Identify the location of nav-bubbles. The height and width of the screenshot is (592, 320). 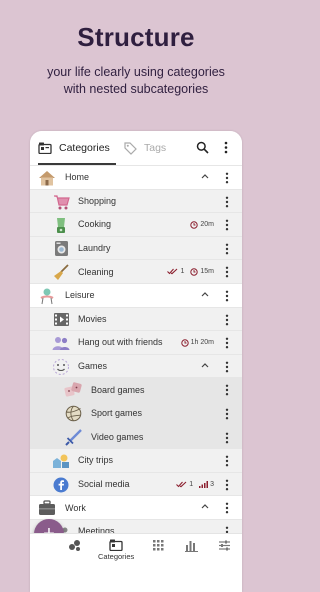
(75, 553).